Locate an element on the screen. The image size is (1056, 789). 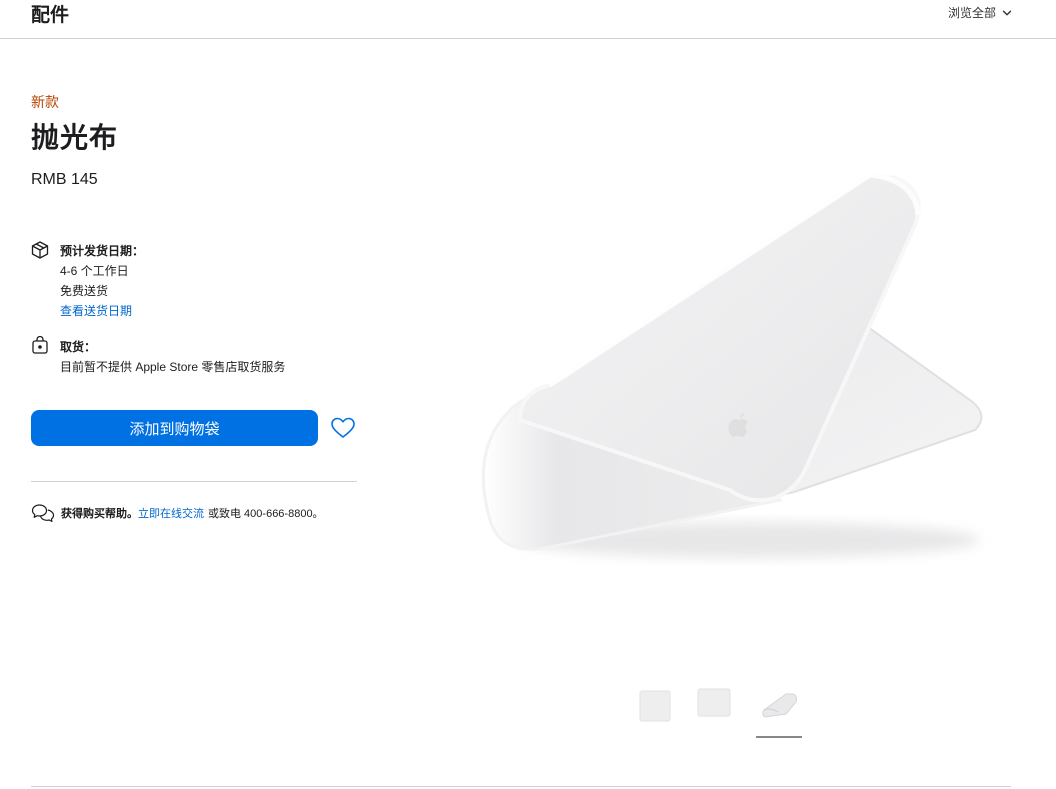
section-divider is located at coordinates (194, 481).